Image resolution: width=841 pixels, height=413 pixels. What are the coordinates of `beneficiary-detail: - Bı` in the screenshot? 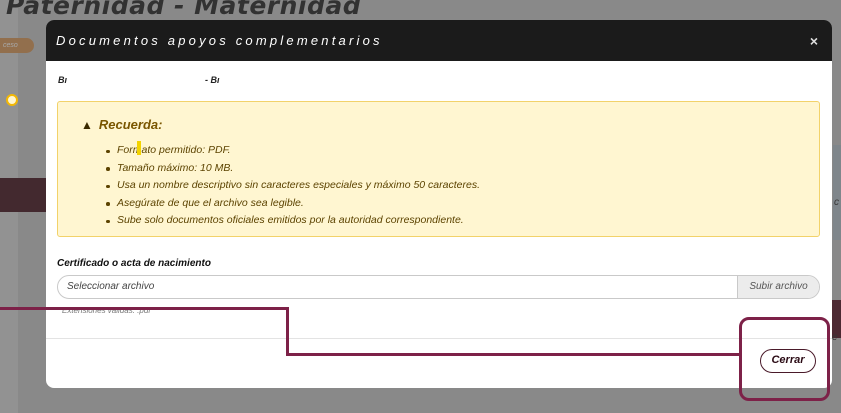 It's located at (212, 80).